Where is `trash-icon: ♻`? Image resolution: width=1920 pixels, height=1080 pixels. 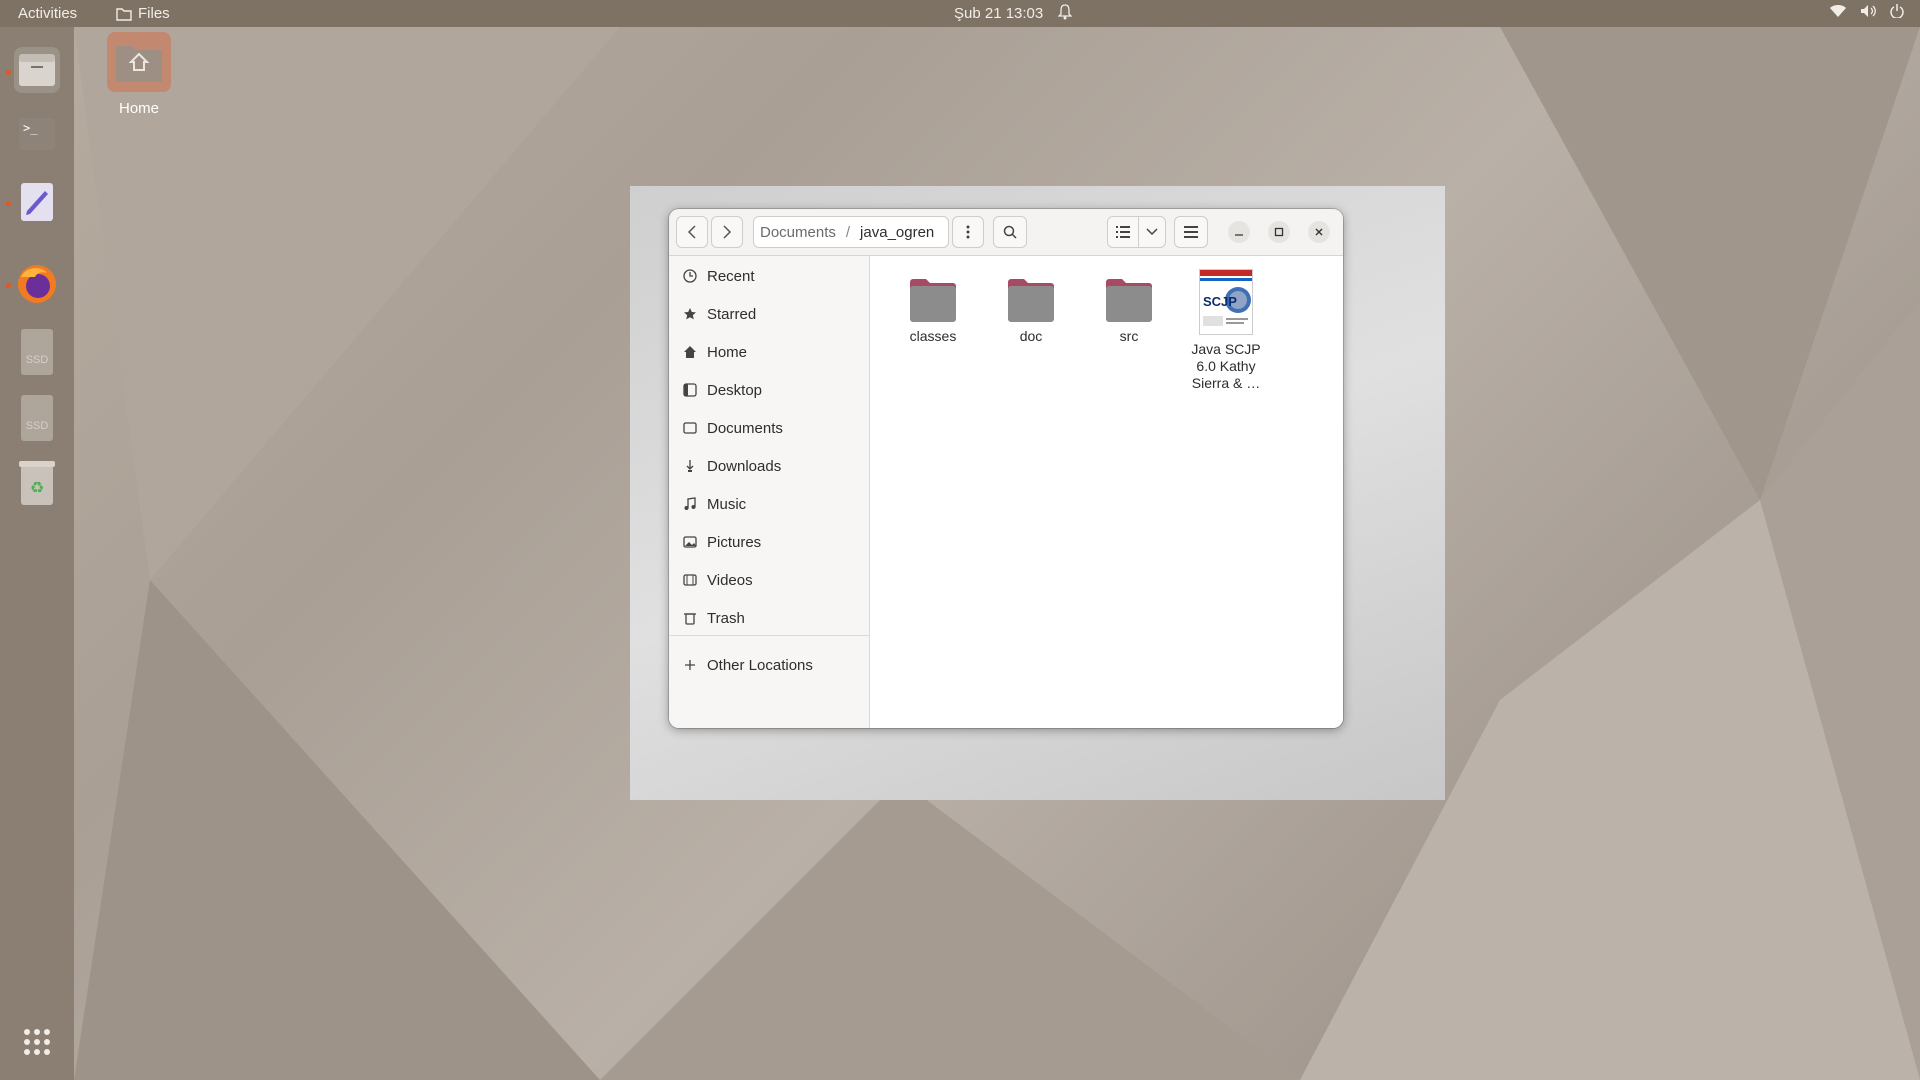 trash-icon: ♻ is located at coordinates (37, 484).